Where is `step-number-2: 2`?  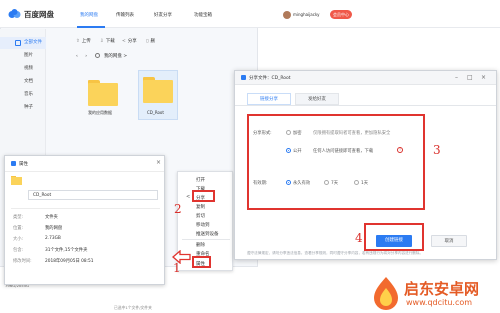 step-number-2: 2 is located at coordinates (178, 209).